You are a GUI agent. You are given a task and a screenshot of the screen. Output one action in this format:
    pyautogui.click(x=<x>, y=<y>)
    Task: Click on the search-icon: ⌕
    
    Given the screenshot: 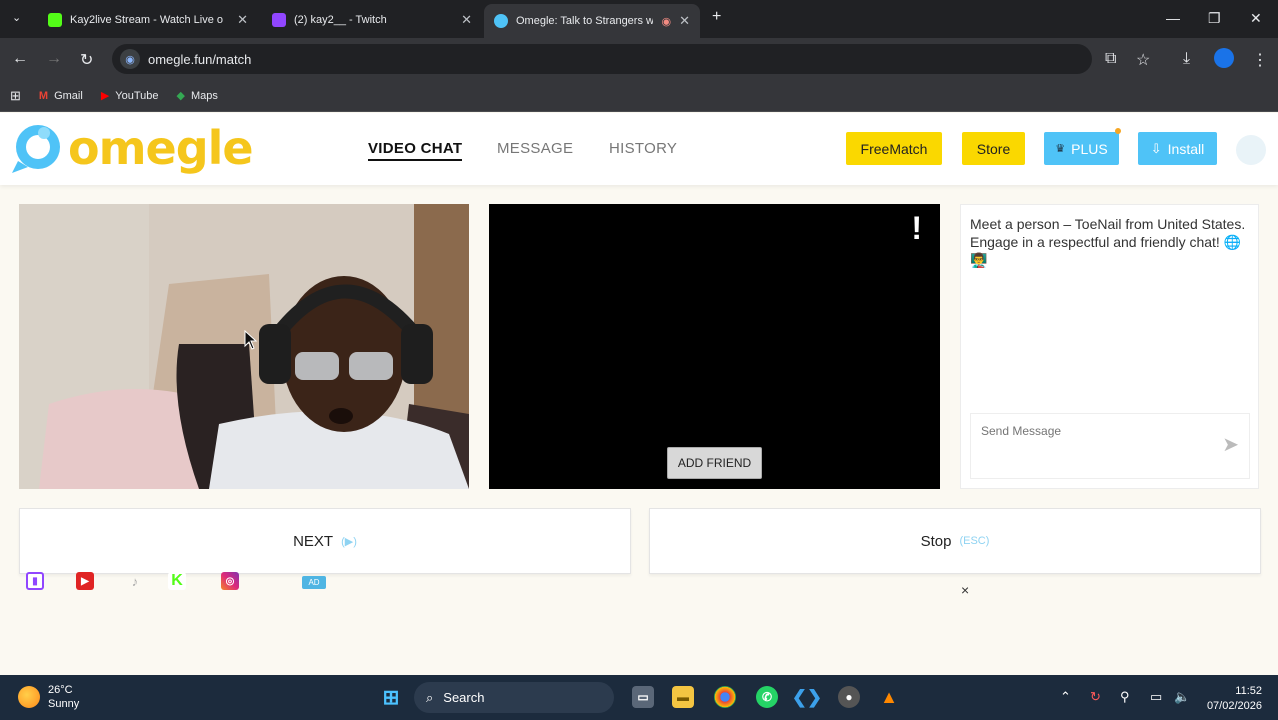 What is the action you would take?
    pyautogui.click(x=430, y=697)
    